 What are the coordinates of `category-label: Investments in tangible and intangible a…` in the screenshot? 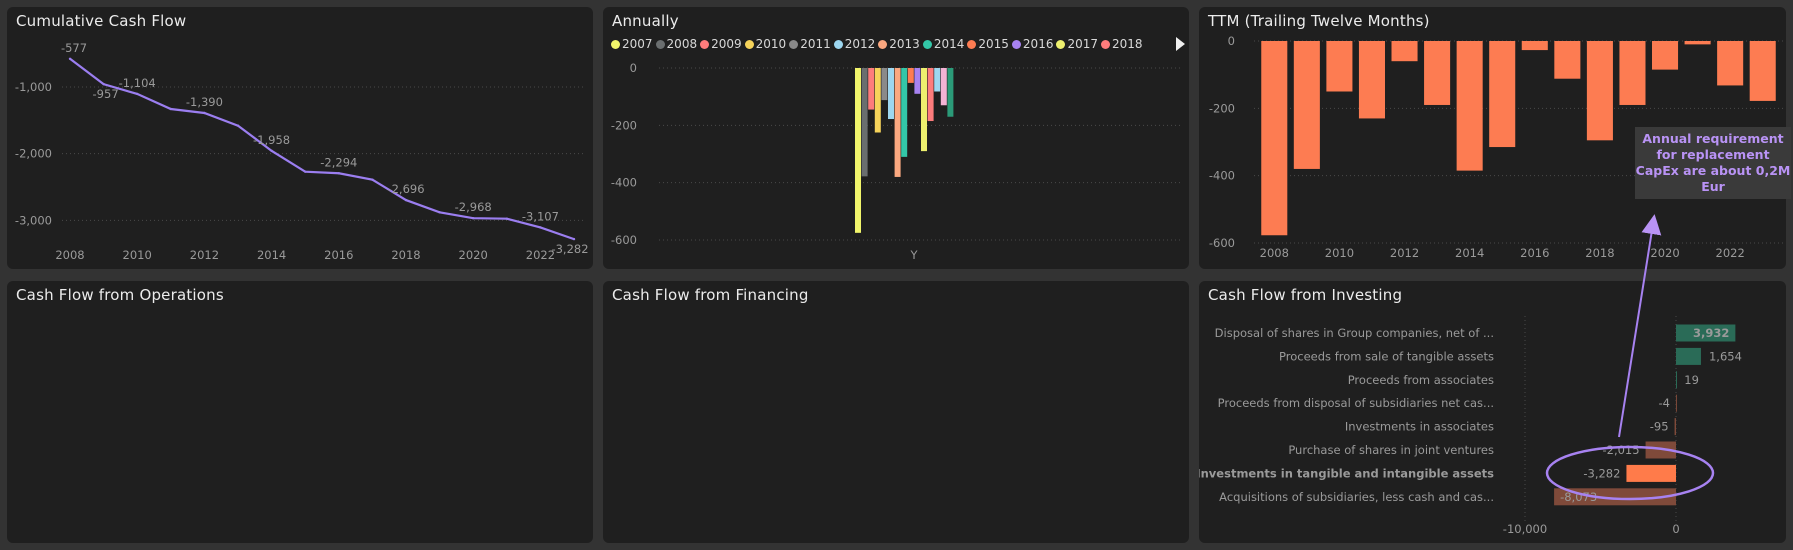 It's located at (1346, 473).